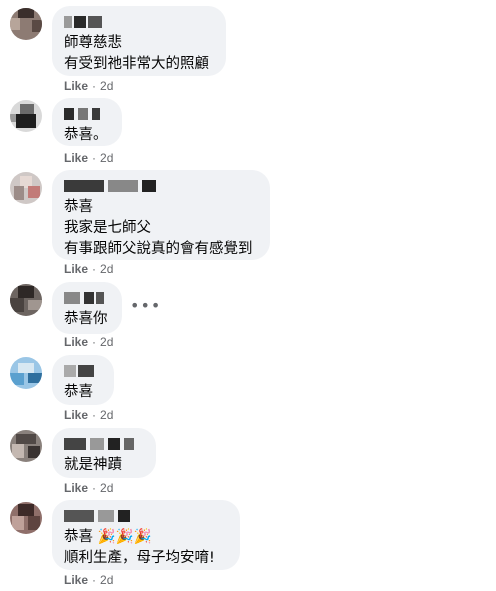 This screenshot has width=496, height=591. What do you see at coordinates (86, 135) in the screenshot?
I see `comment-text: 恭喜。` at bounding box center [86, 135].